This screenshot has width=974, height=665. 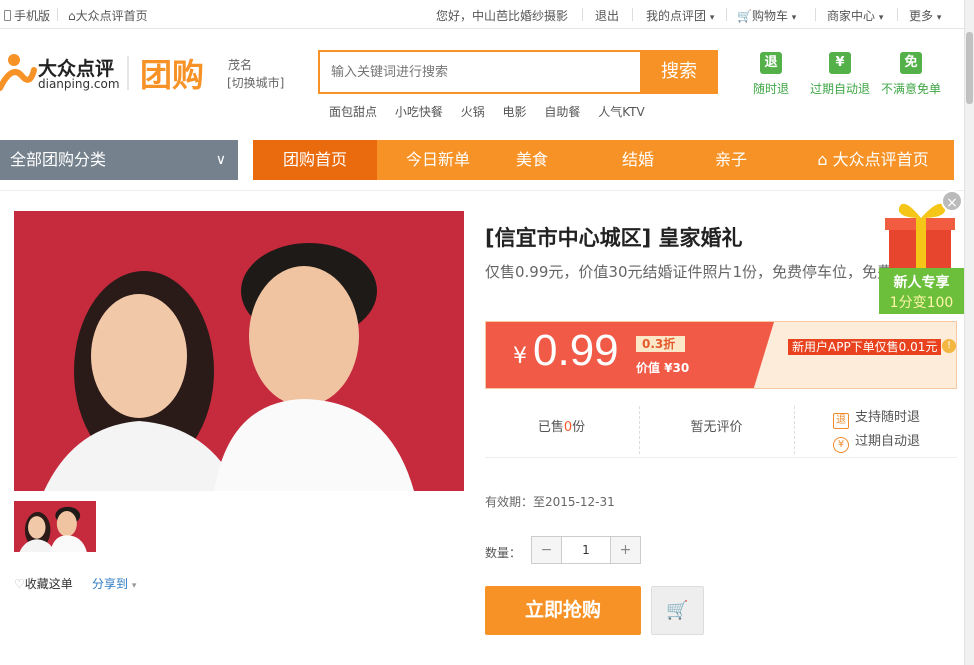 What do you see at coordinates (502, 16) in the screenshot?
I see `greeting-text: 您好，中山芭比婚纱摄影` at bounding box center [502, 16].